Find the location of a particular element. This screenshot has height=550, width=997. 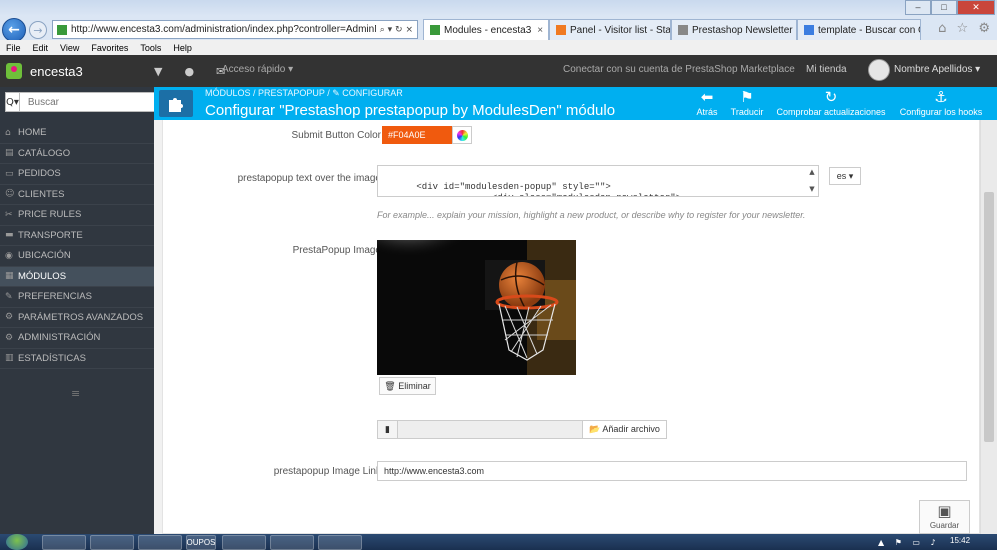

title-bar is located at coordinates (498, 8).